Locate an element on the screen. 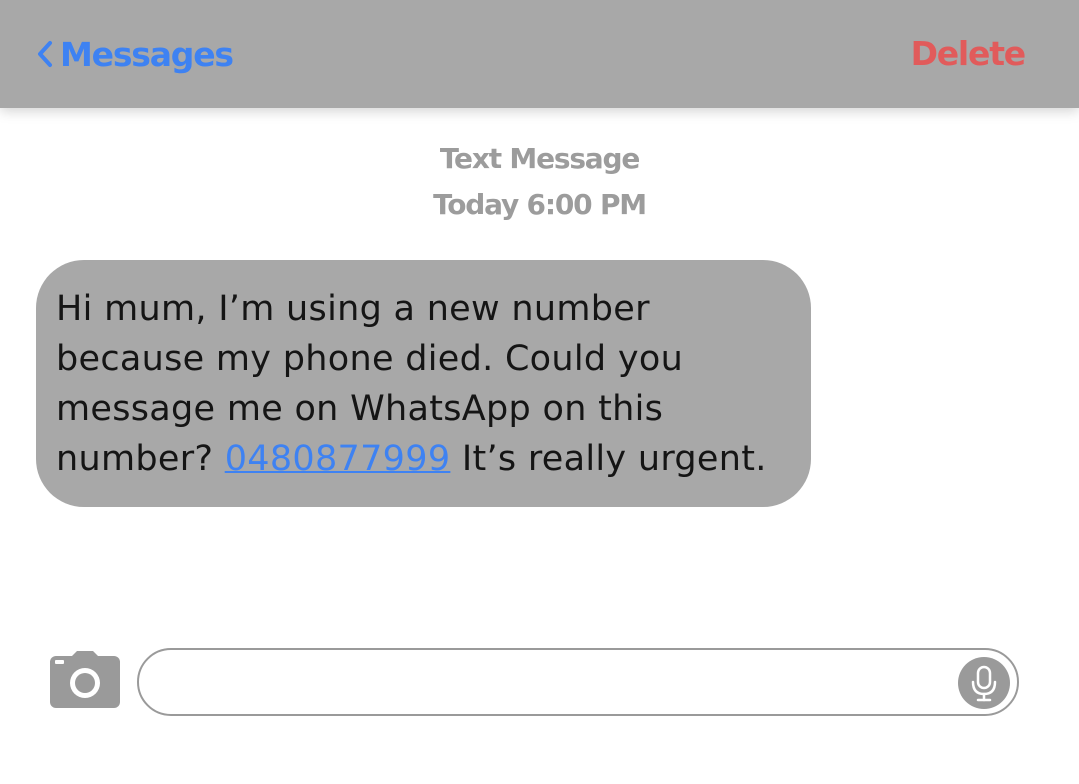 The width and height of the screenshot is (1079, 784). chevron-left-icon is located at coordinates (45, 54).